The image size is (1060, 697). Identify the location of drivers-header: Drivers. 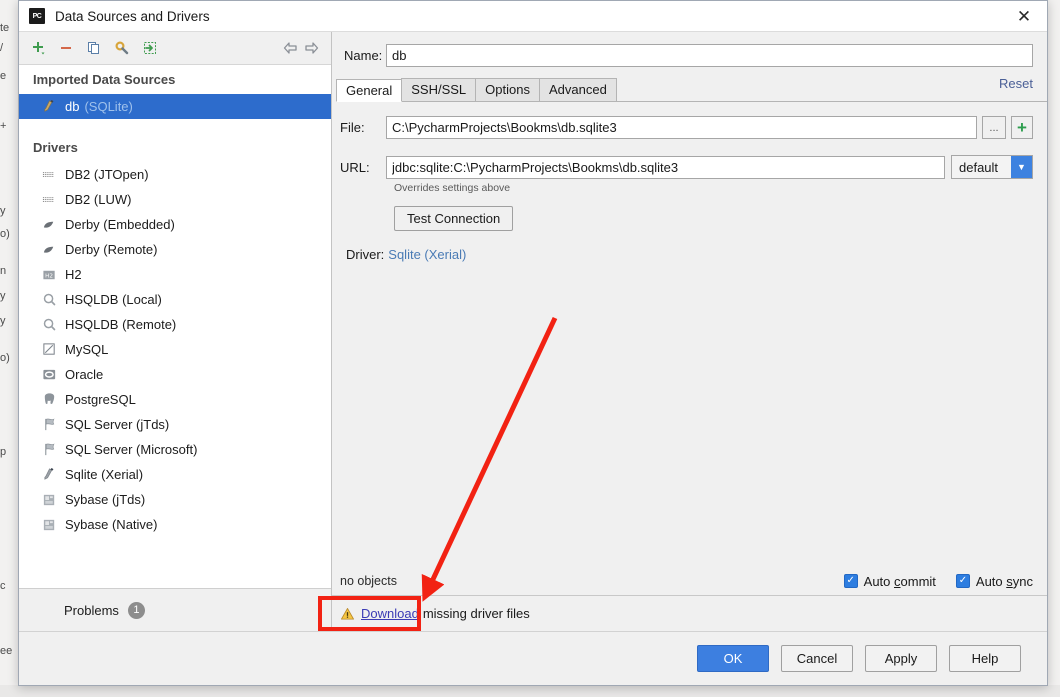
(55, 147).